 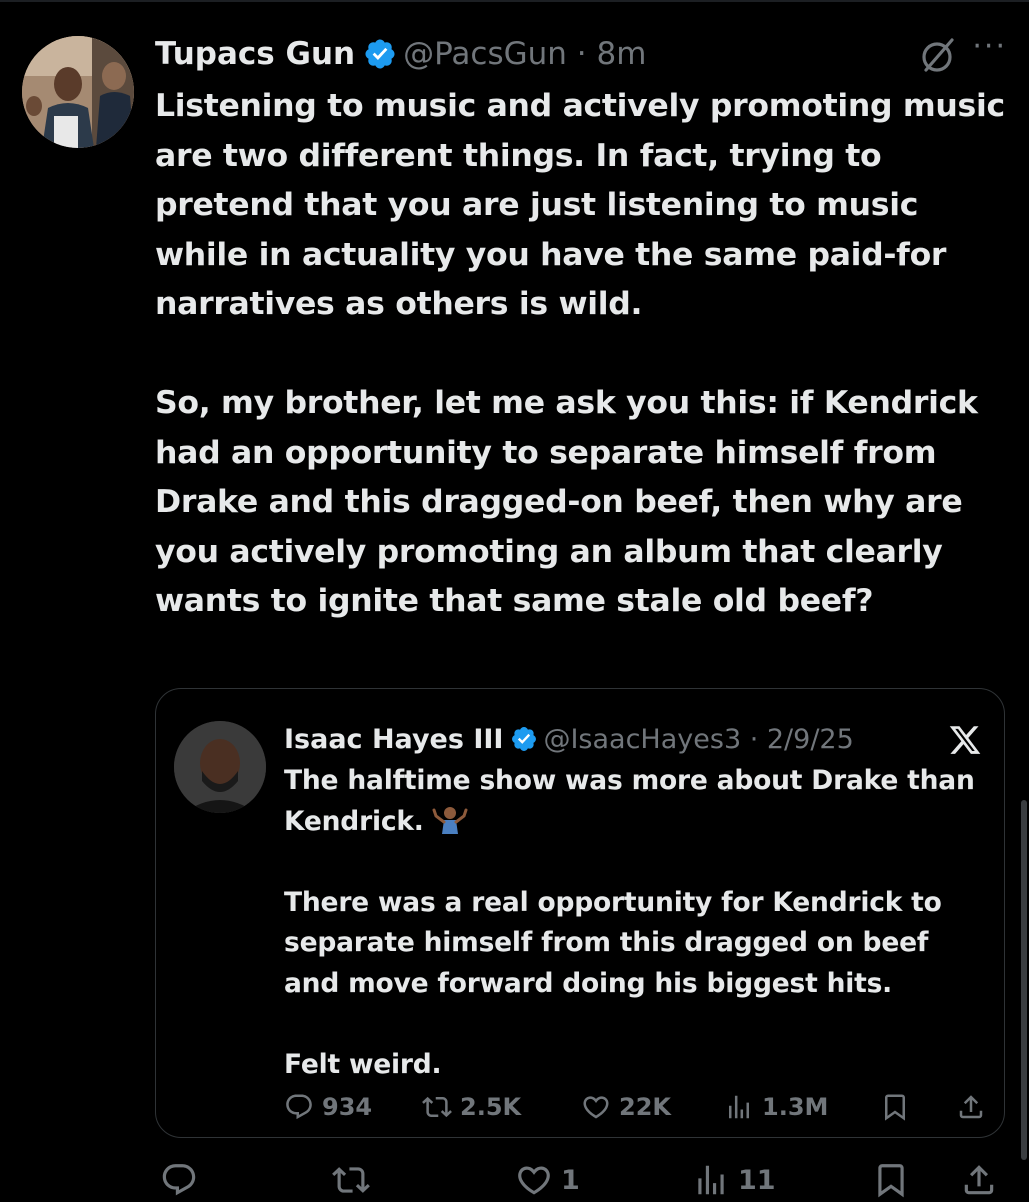 What do you see at coordinates (514, 1) in the screenshot?
I see `top-divider` at bounding box center [514, 1].